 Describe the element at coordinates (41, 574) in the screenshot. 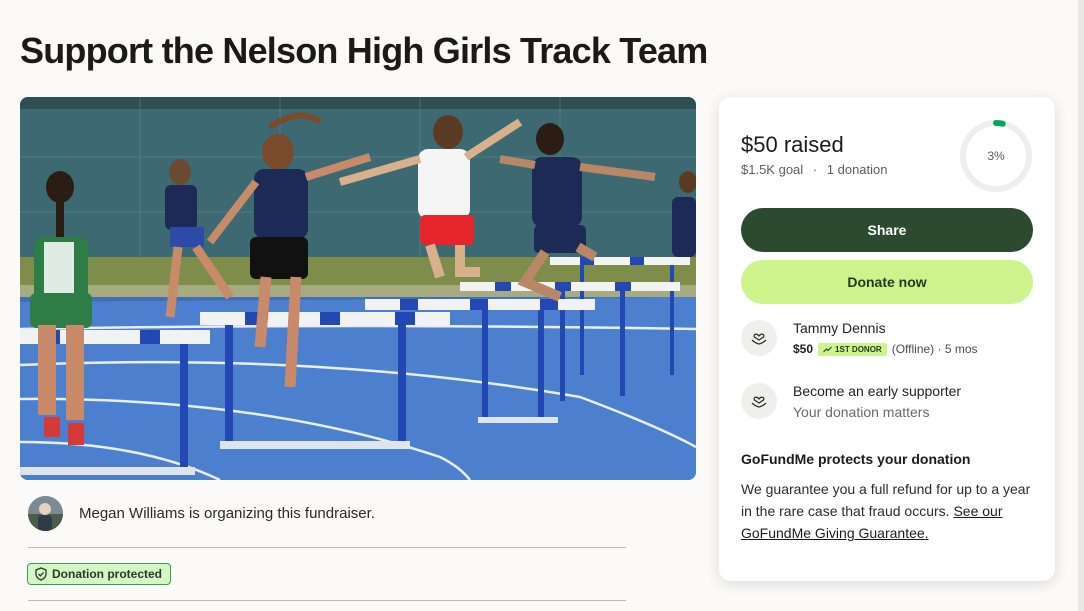

I see `shield-check-icon` at that location.